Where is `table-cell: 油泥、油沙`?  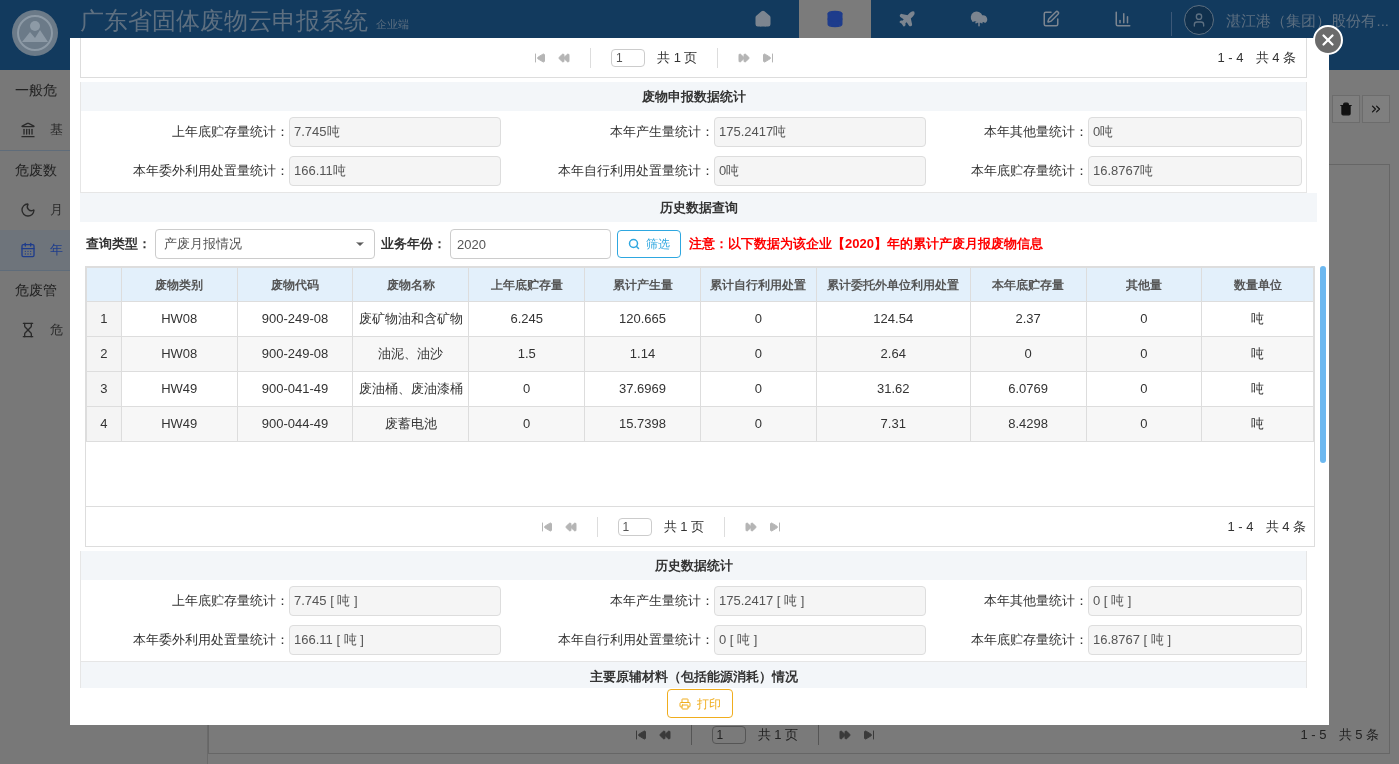 table-cell: 油泥、油沙 is located at coordinates (410, 354).